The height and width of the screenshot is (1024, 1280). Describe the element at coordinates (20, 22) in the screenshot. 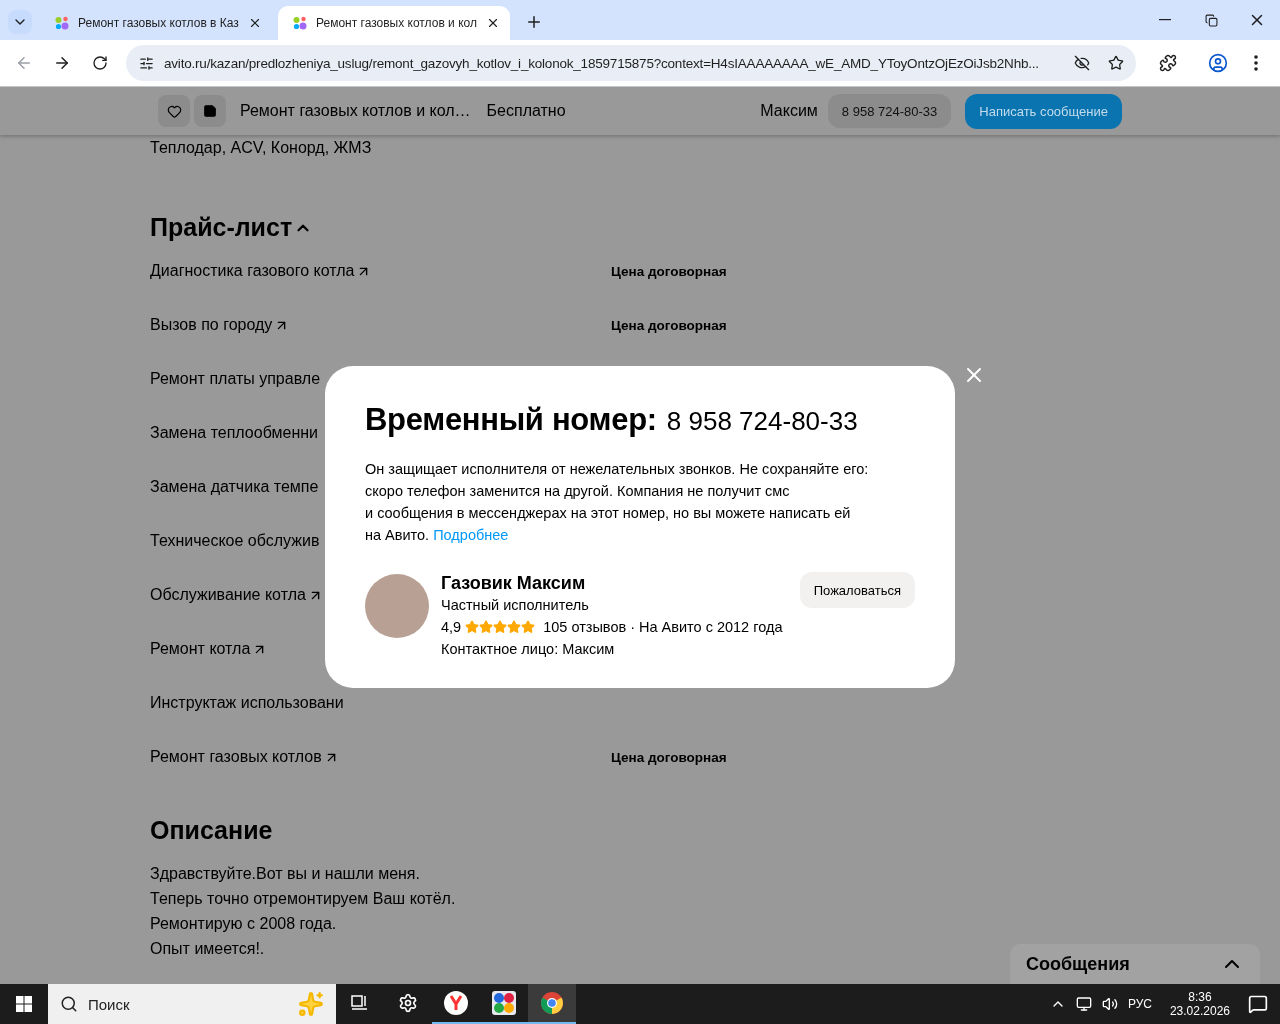

I see `tab-search-button` at that location.